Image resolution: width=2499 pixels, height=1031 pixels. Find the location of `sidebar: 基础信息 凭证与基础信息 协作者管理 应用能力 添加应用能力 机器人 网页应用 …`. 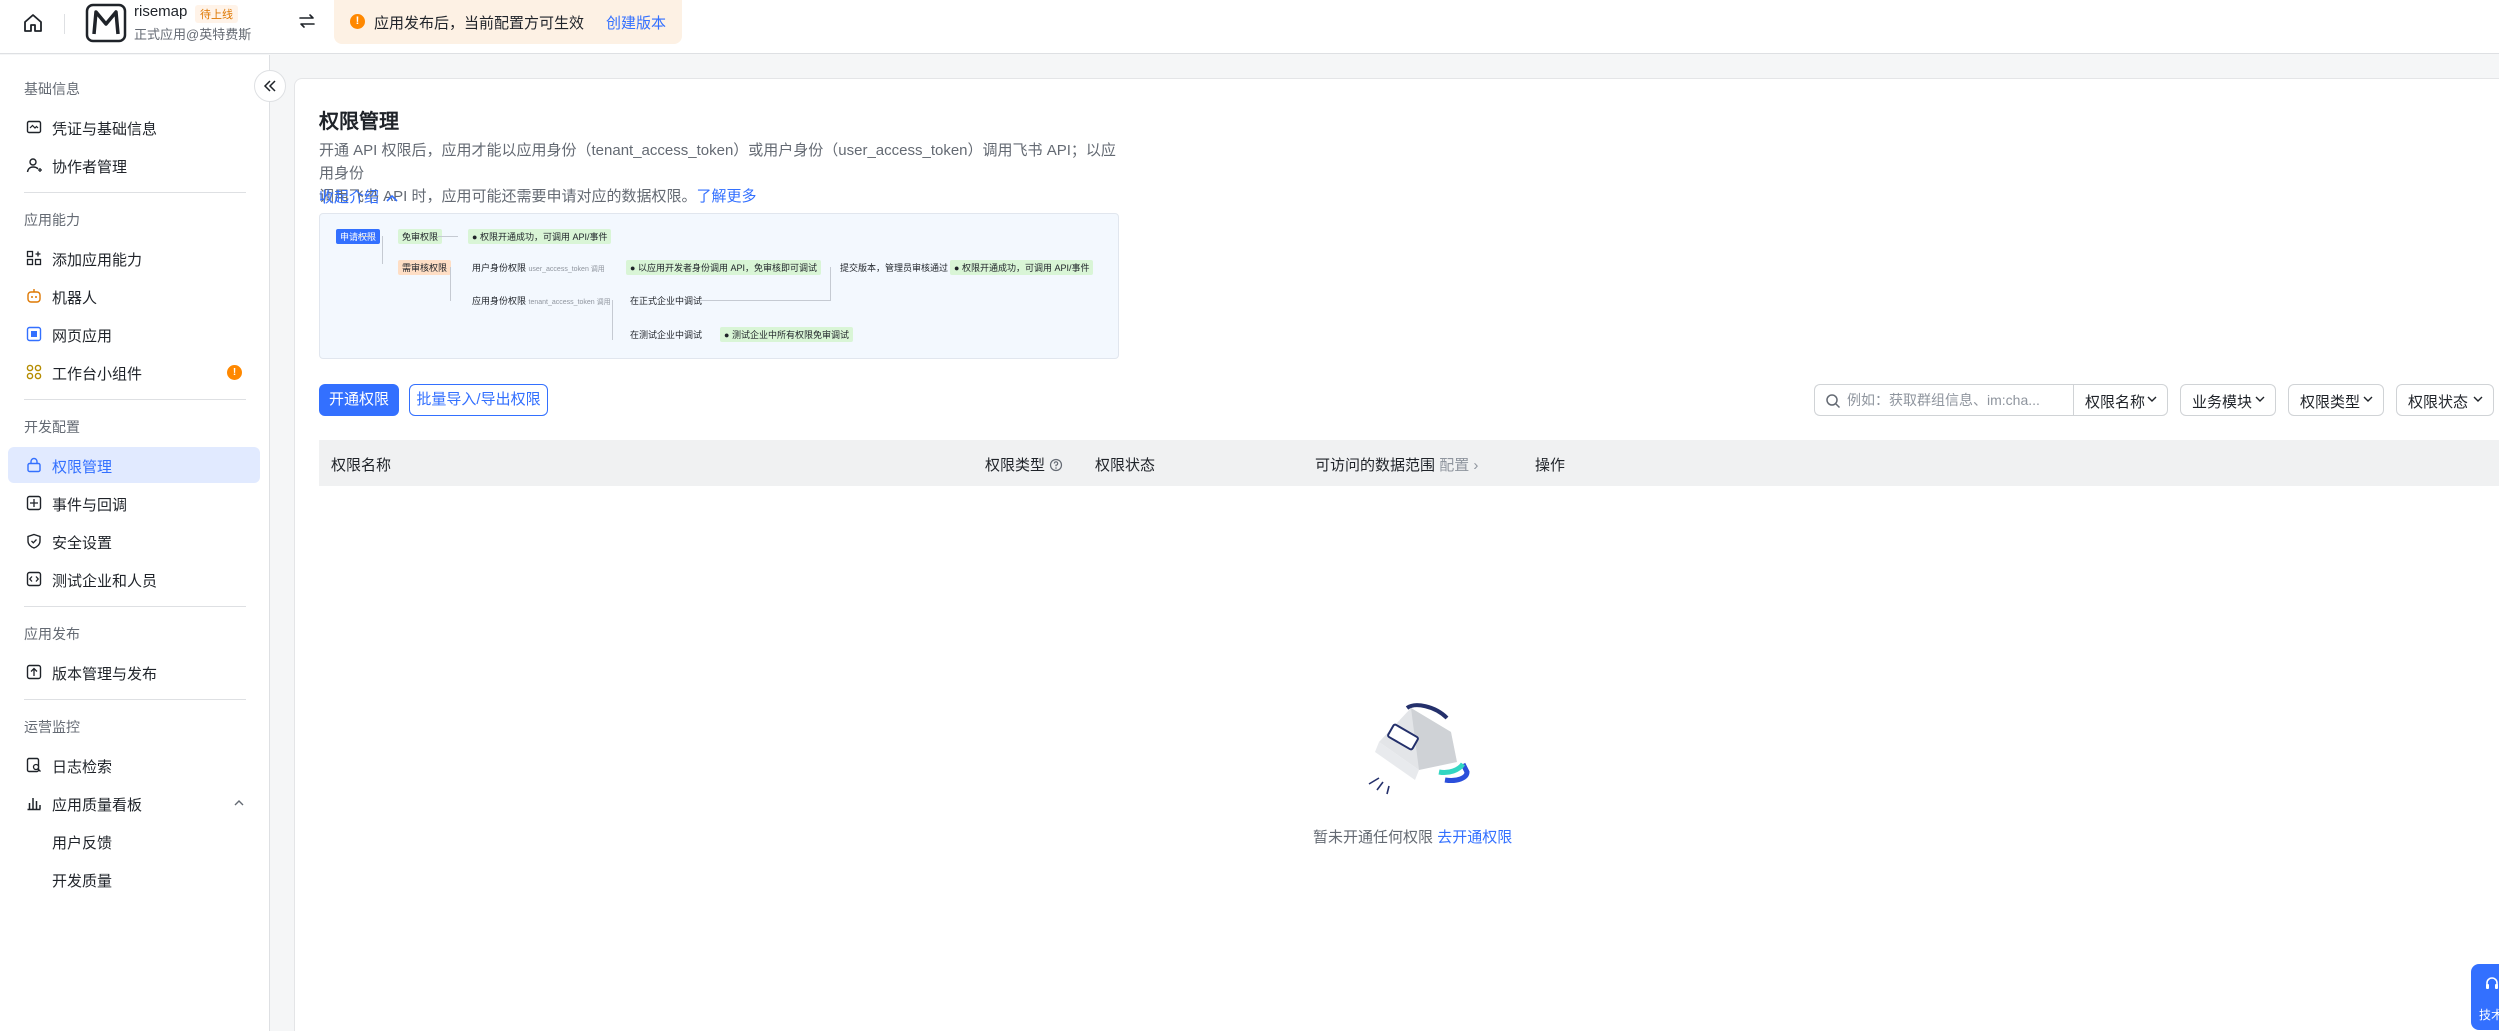

sidebar: 基础信息 凭证与基础信息 协作者管理 应用能力 添加应用能力 机器人 网页应用 … is located at coordinates (135, 543).